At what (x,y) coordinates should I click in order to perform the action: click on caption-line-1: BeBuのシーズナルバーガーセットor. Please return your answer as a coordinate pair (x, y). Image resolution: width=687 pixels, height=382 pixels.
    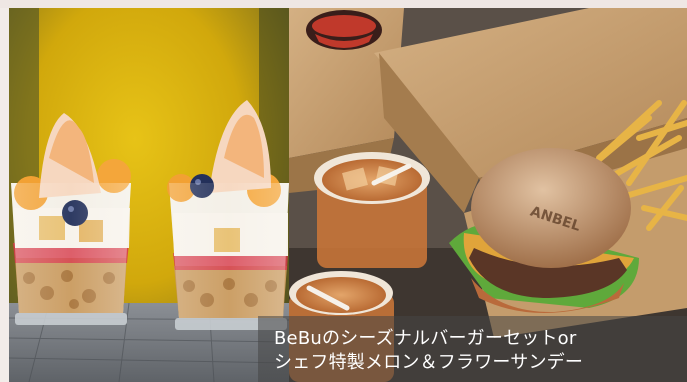
    Looking at the image, I should click on (425, 338).